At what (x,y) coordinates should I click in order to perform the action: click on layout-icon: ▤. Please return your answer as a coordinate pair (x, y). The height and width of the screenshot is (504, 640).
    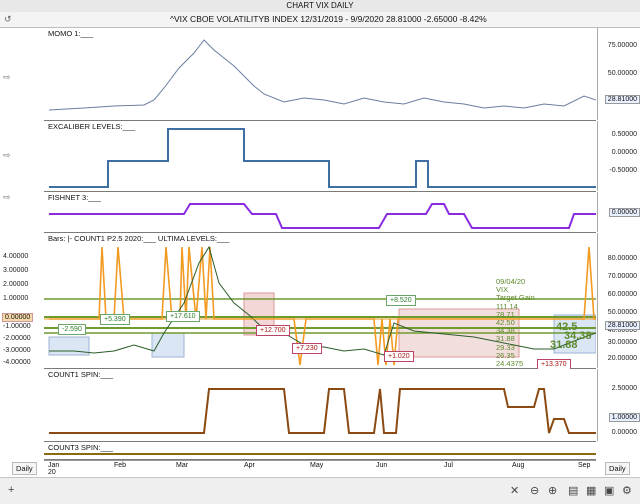
    Looking at the image, I should click on (573, 490).